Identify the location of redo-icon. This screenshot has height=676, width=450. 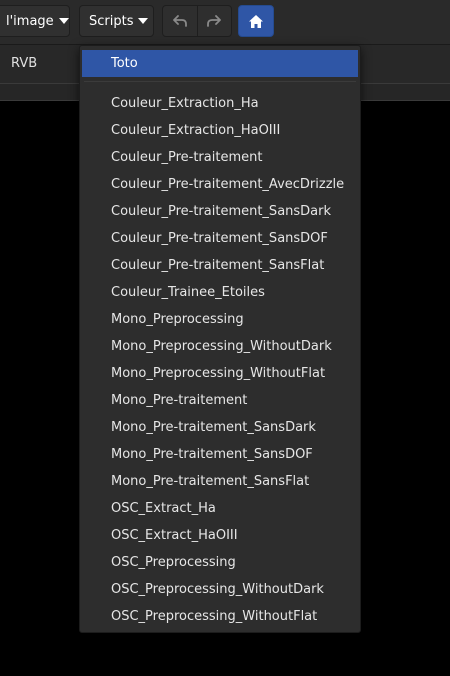
(214, 21).